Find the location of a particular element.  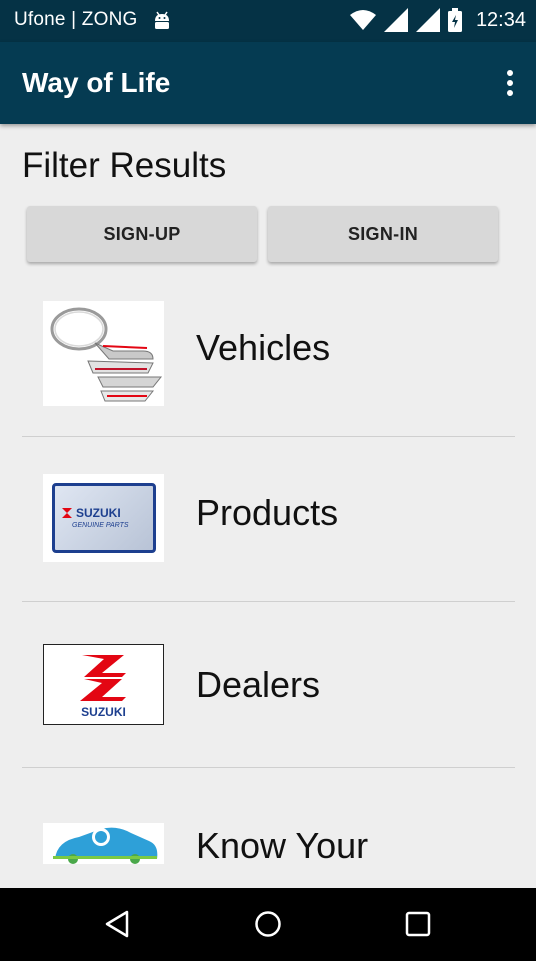

list-item-label: Products is located at coordinates (267, 512).